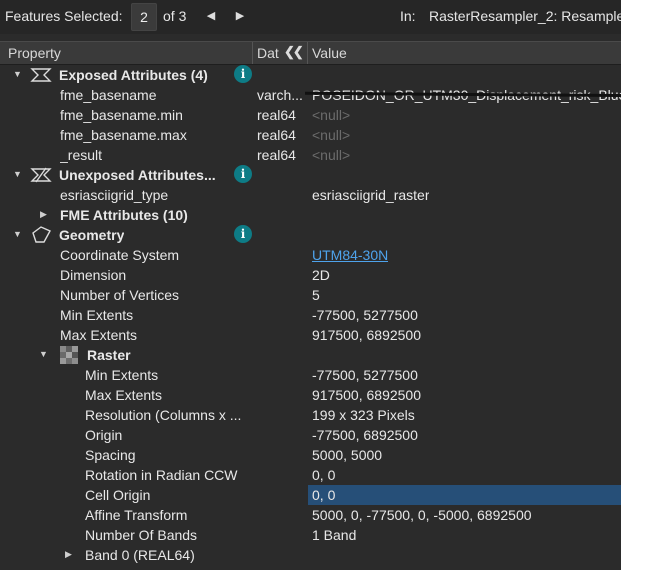  I want to click on outside-area, so click(636, 285).